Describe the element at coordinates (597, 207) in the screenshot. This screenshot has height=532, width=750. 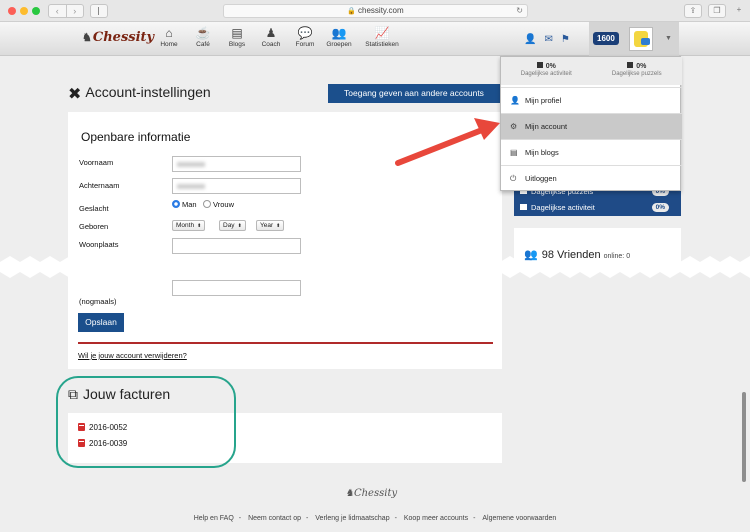
I see `daily-activity-row: Dagelijkse activiteit 0%` at that location.